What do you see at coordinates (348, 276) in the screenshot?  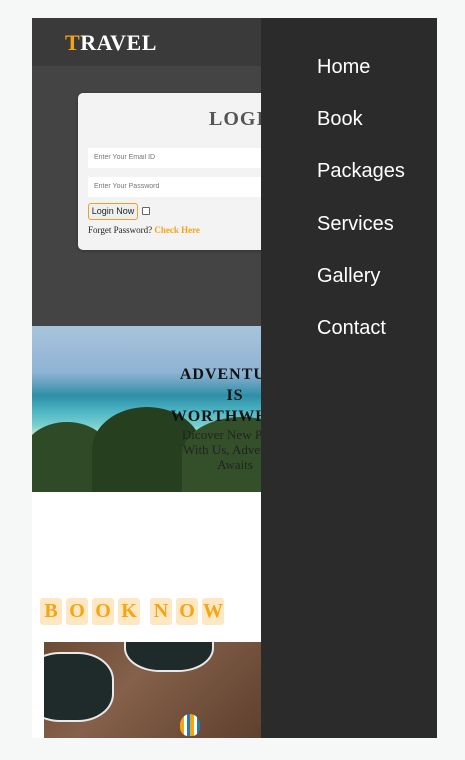 I see `menu-item-gallery: Gallery` at bounding box center [348, 276].